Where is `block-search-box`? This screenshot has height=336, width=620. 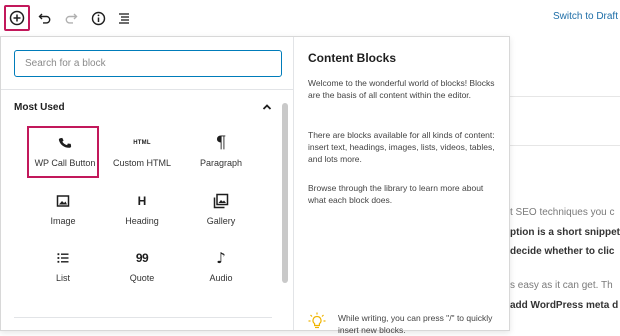 block-search-box is located at coordinates (148, 63).